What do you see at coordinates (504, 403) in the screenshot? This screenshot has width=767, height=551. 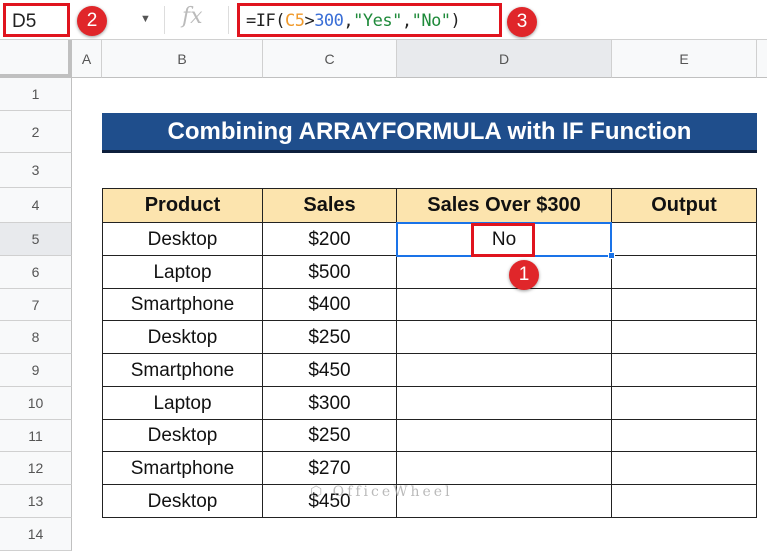 I see `cell-D10` at bounding box center [504, 403].